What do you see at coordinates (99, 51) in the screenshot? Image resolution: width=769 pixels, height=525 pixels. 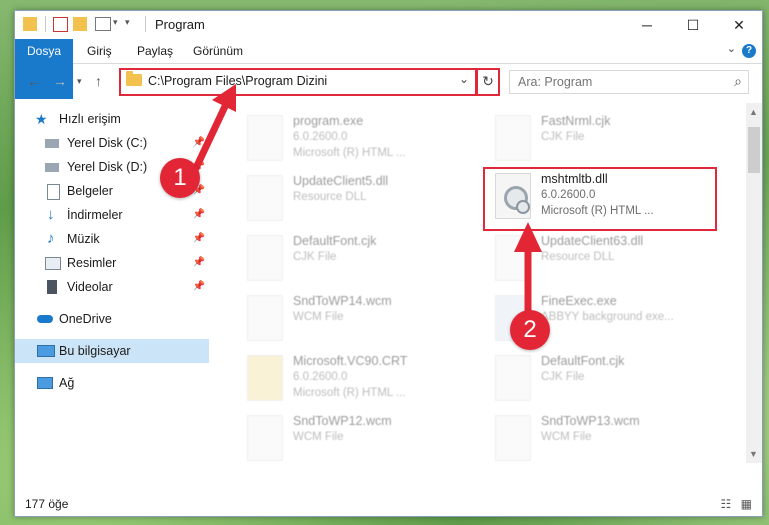 I see `tab-home: Giriş` at bounding box center [99, 51].